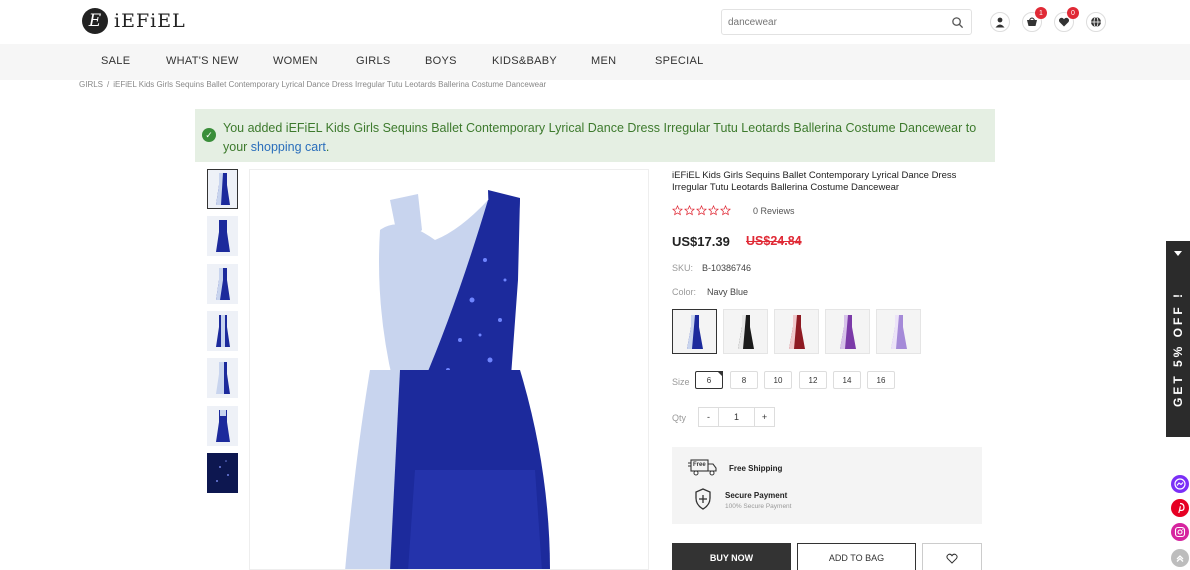 The width and height of the screenshot is (1190, 570). What do you see at coordinates (774, 211) in the screenshot?
I see `reviews-link: 0 Reviews` at bounding box center [774, 211].